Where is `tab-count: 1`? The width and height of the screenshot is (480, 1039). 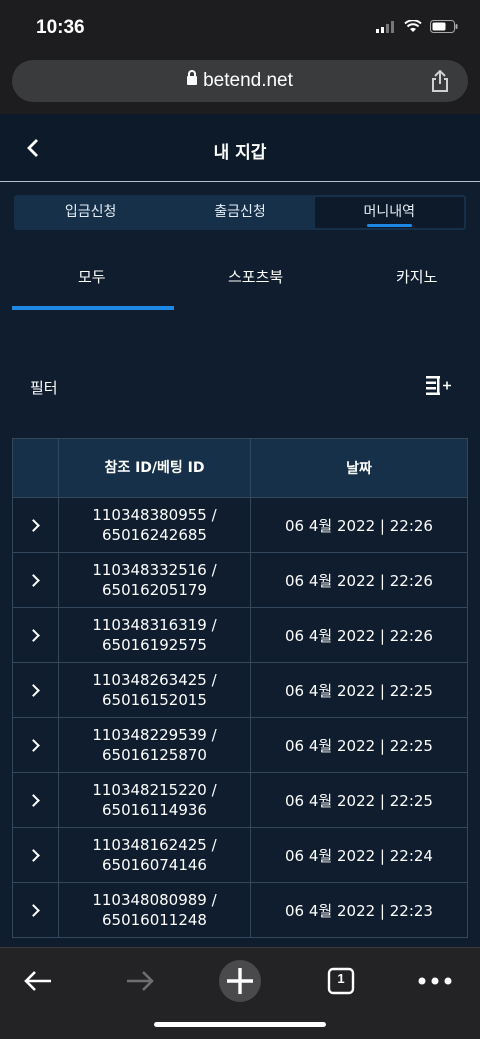
tab-count: 1 is located at coordinates (341, 978).